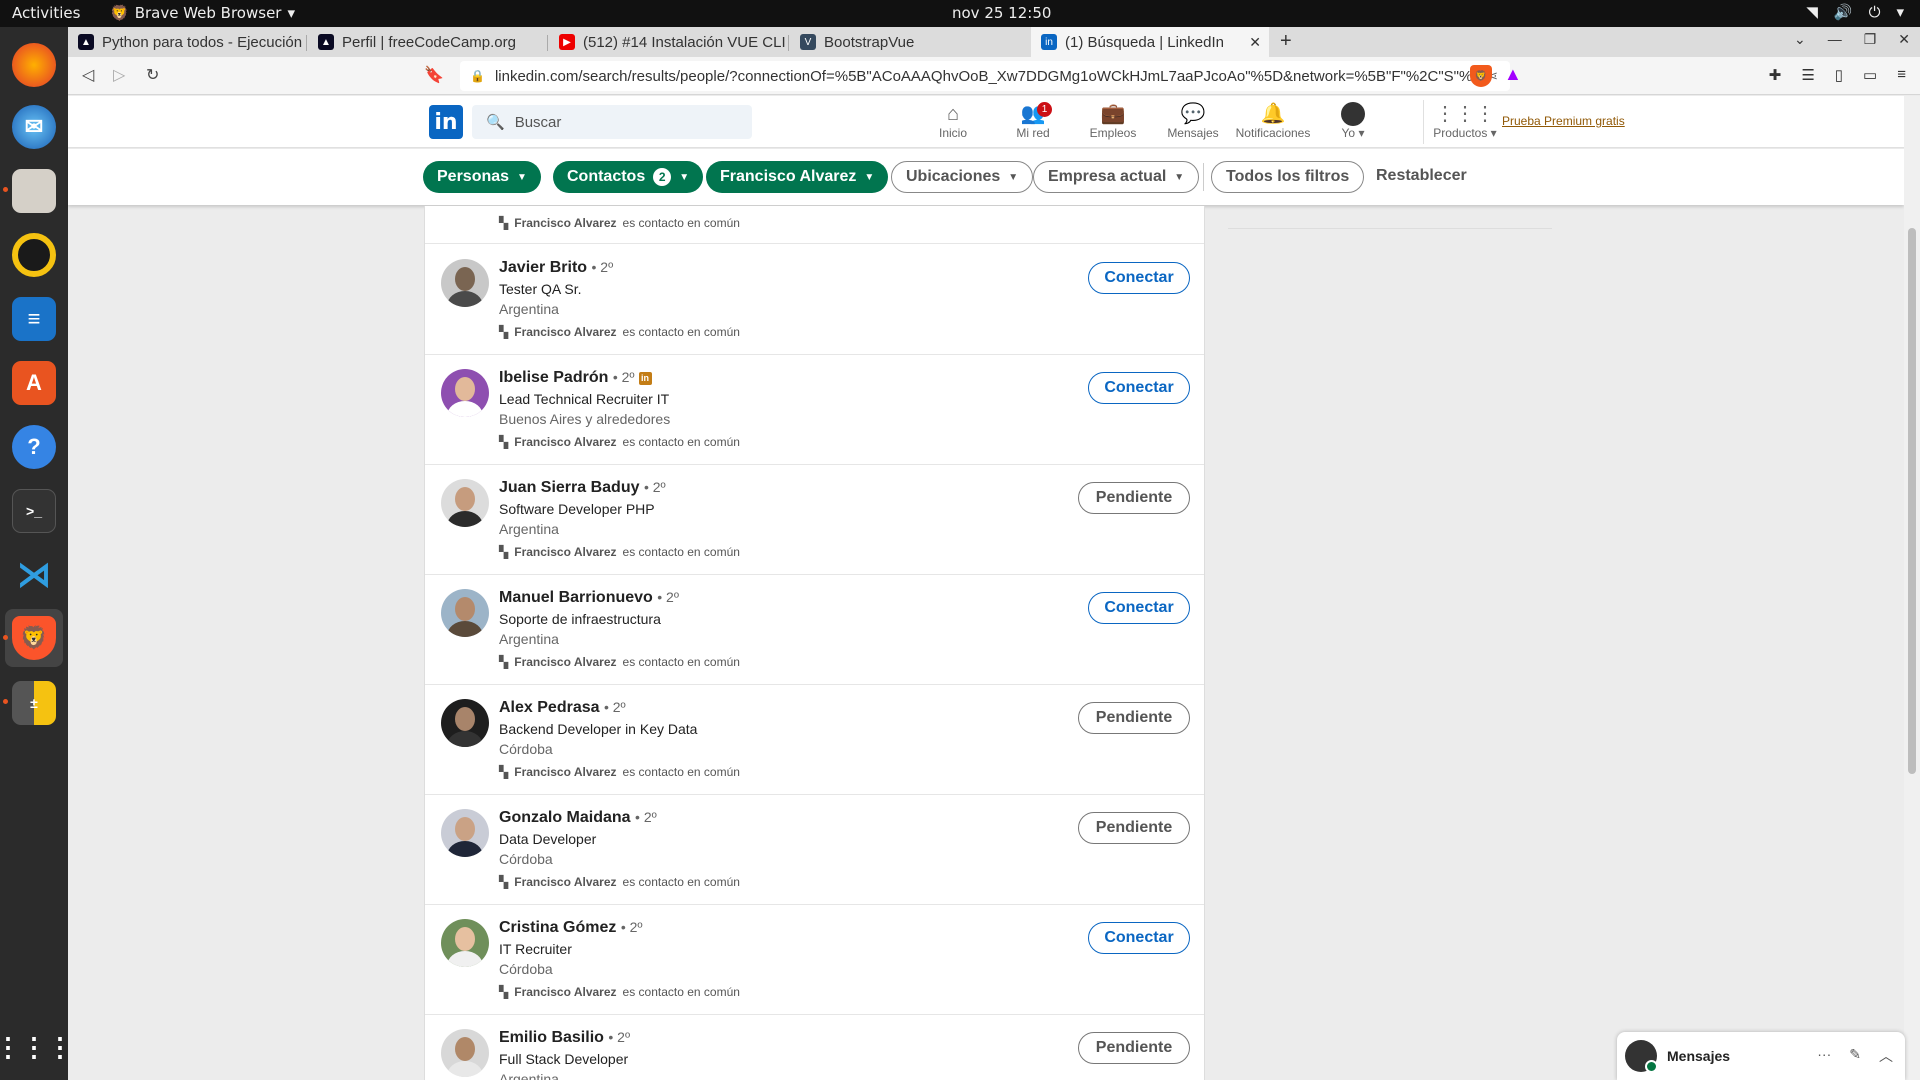 The image size is (1920, 1080). What do you see at coordinates (1761, 1056) in the screenshot?
I see `messaging-dock: Mensajes ··· ✎ ︿` at bounding box center [1761, 1056].